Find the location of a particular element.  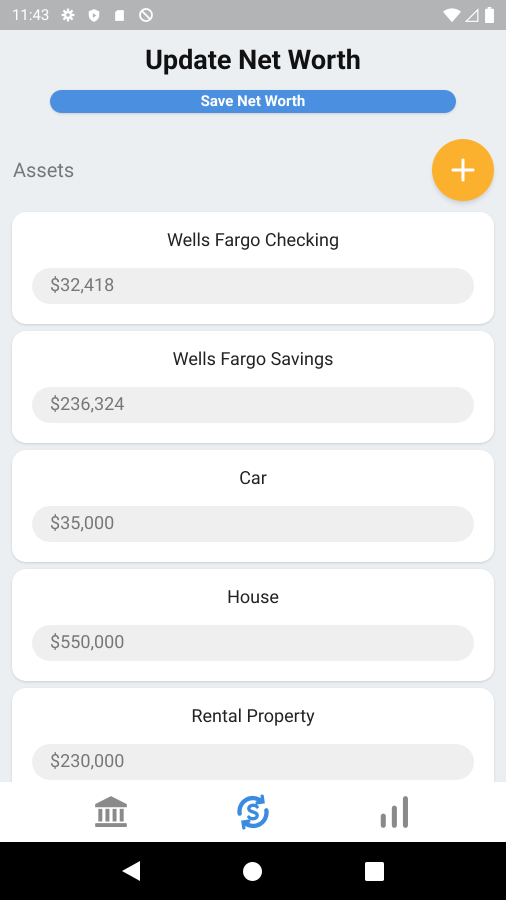

page-title: Update Net Worth is located at coordinates (253, 60).